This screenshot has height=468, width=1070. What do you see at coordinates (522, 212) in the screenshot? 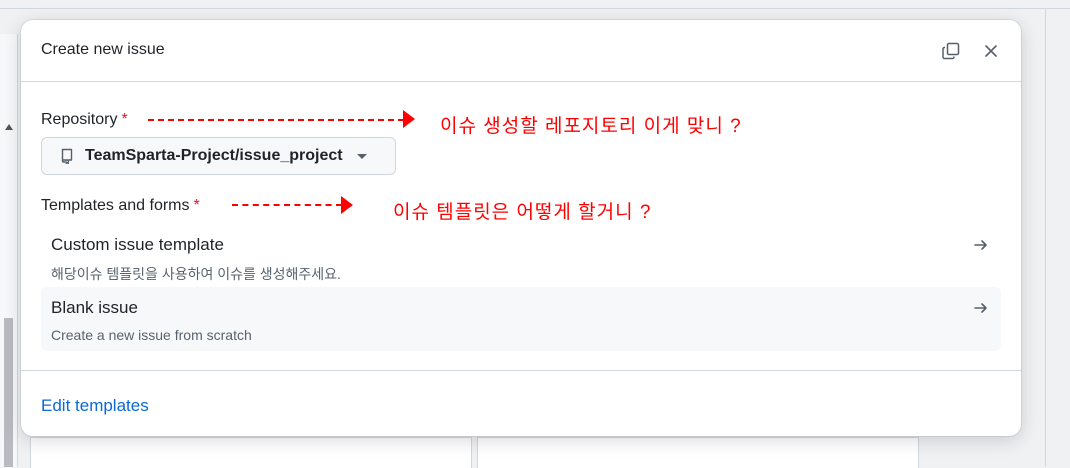
I see `annotation-templates-note: 이슈 템플릿은 어떻게 할거니 ?` at bounding box center [522, 212].